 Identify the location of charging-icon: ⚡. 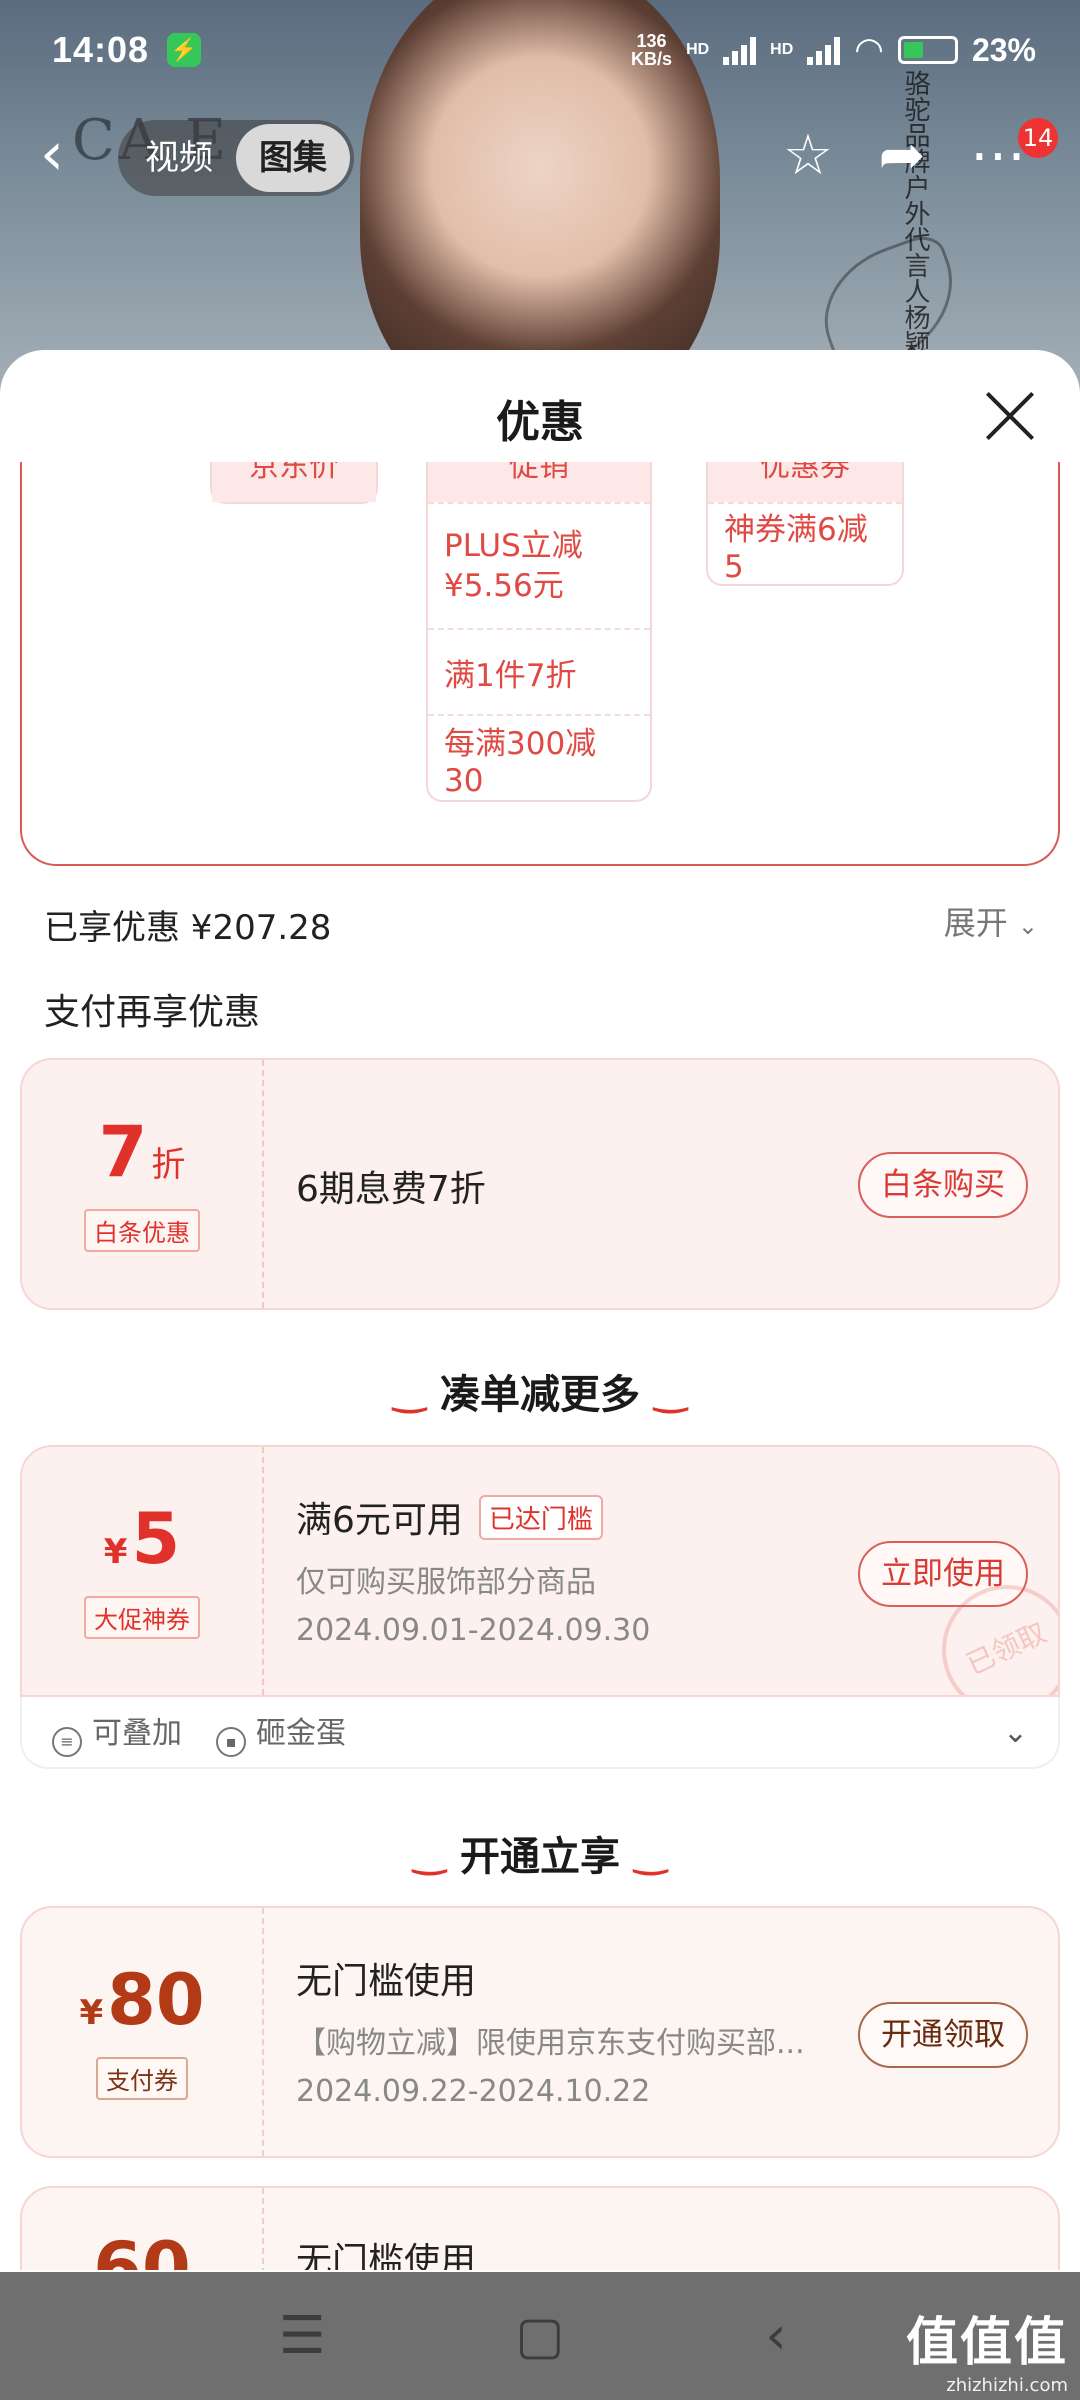
(184, 50).